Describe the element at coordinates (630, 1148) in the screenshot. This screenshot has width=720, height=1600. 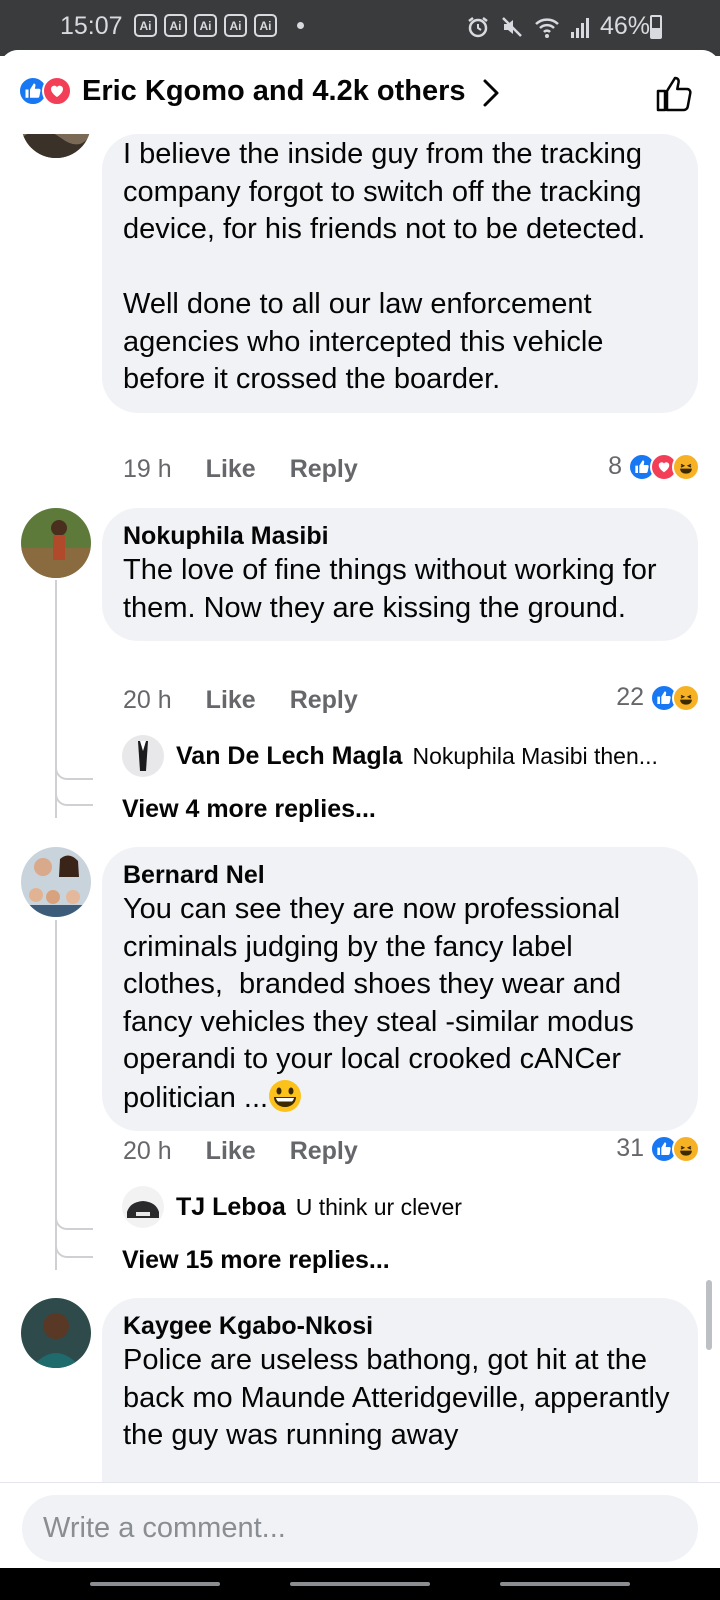
I see `reaction-number: 31` at that location.